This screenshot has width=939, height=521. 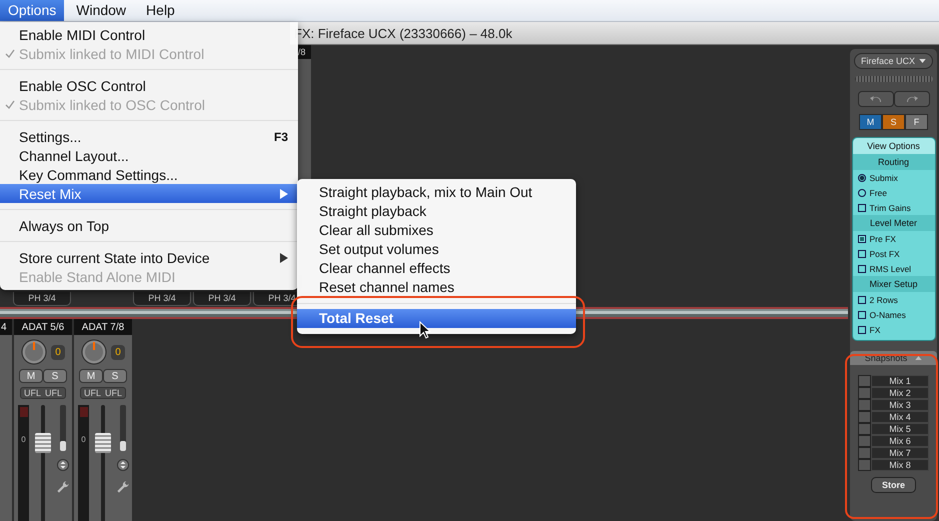 What do you see at coordinates (893, 162) in the screenshot?
I see `section-header: Routing` at bounding box center [893, 162].